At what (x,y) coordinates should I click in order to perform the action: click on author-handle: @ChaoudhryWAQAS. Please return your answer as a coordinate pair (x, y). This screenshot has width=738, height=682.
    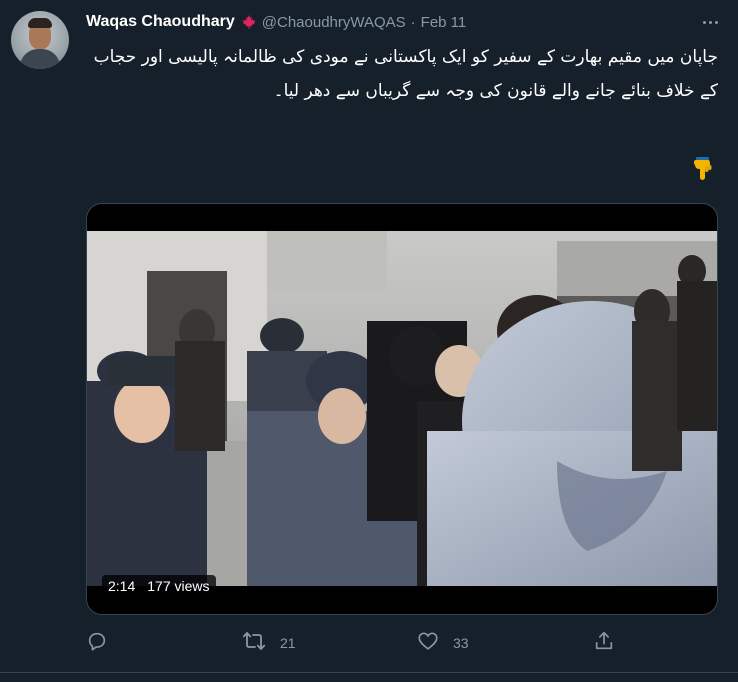
    Looking at the image, I should click on (334, 22).